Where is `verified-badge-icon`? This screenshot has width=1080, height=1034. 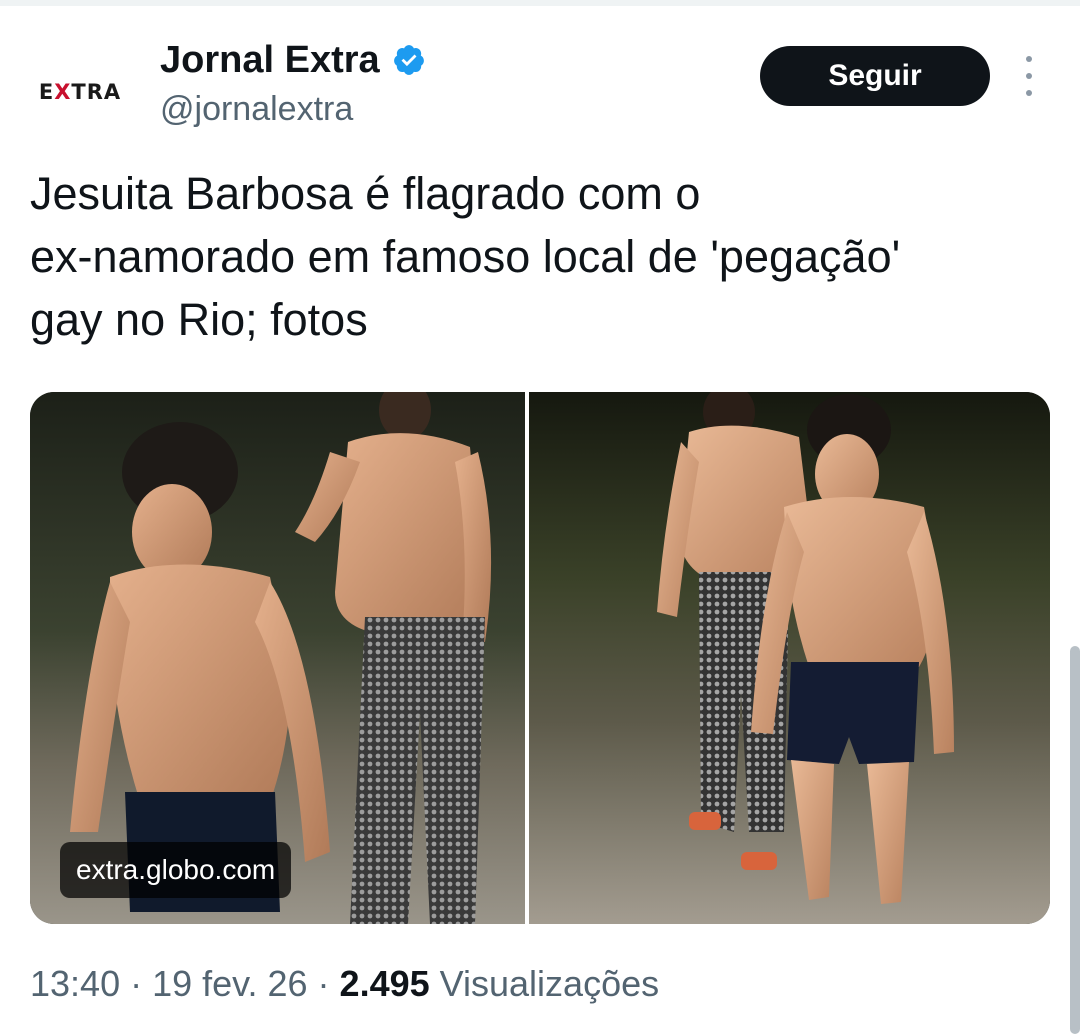
verified-badge-icon is located at coordinates (408, 60).